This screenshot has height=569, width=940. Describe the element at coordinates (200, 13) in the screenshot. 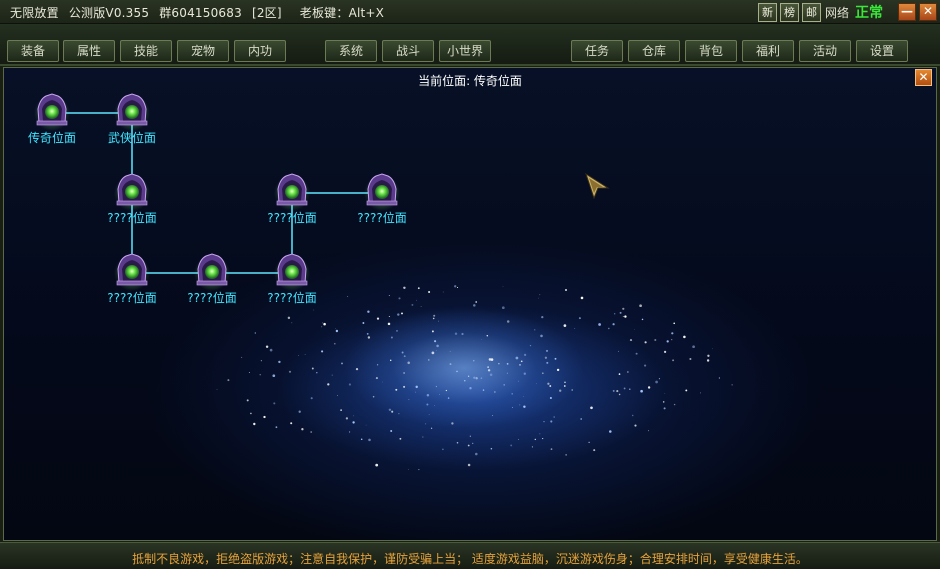

I see `qq-group: 群604150683` at that location.